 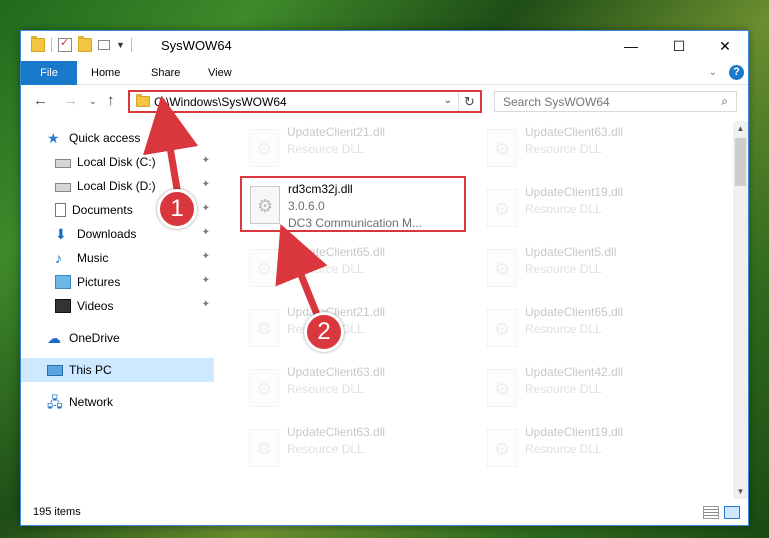 What do you see at coordinates (305, 101) in the screenshot?
I see `address-bar: C:\Windows\SysWOW64 ⌄ ↻` at bounding box center [305, 101].